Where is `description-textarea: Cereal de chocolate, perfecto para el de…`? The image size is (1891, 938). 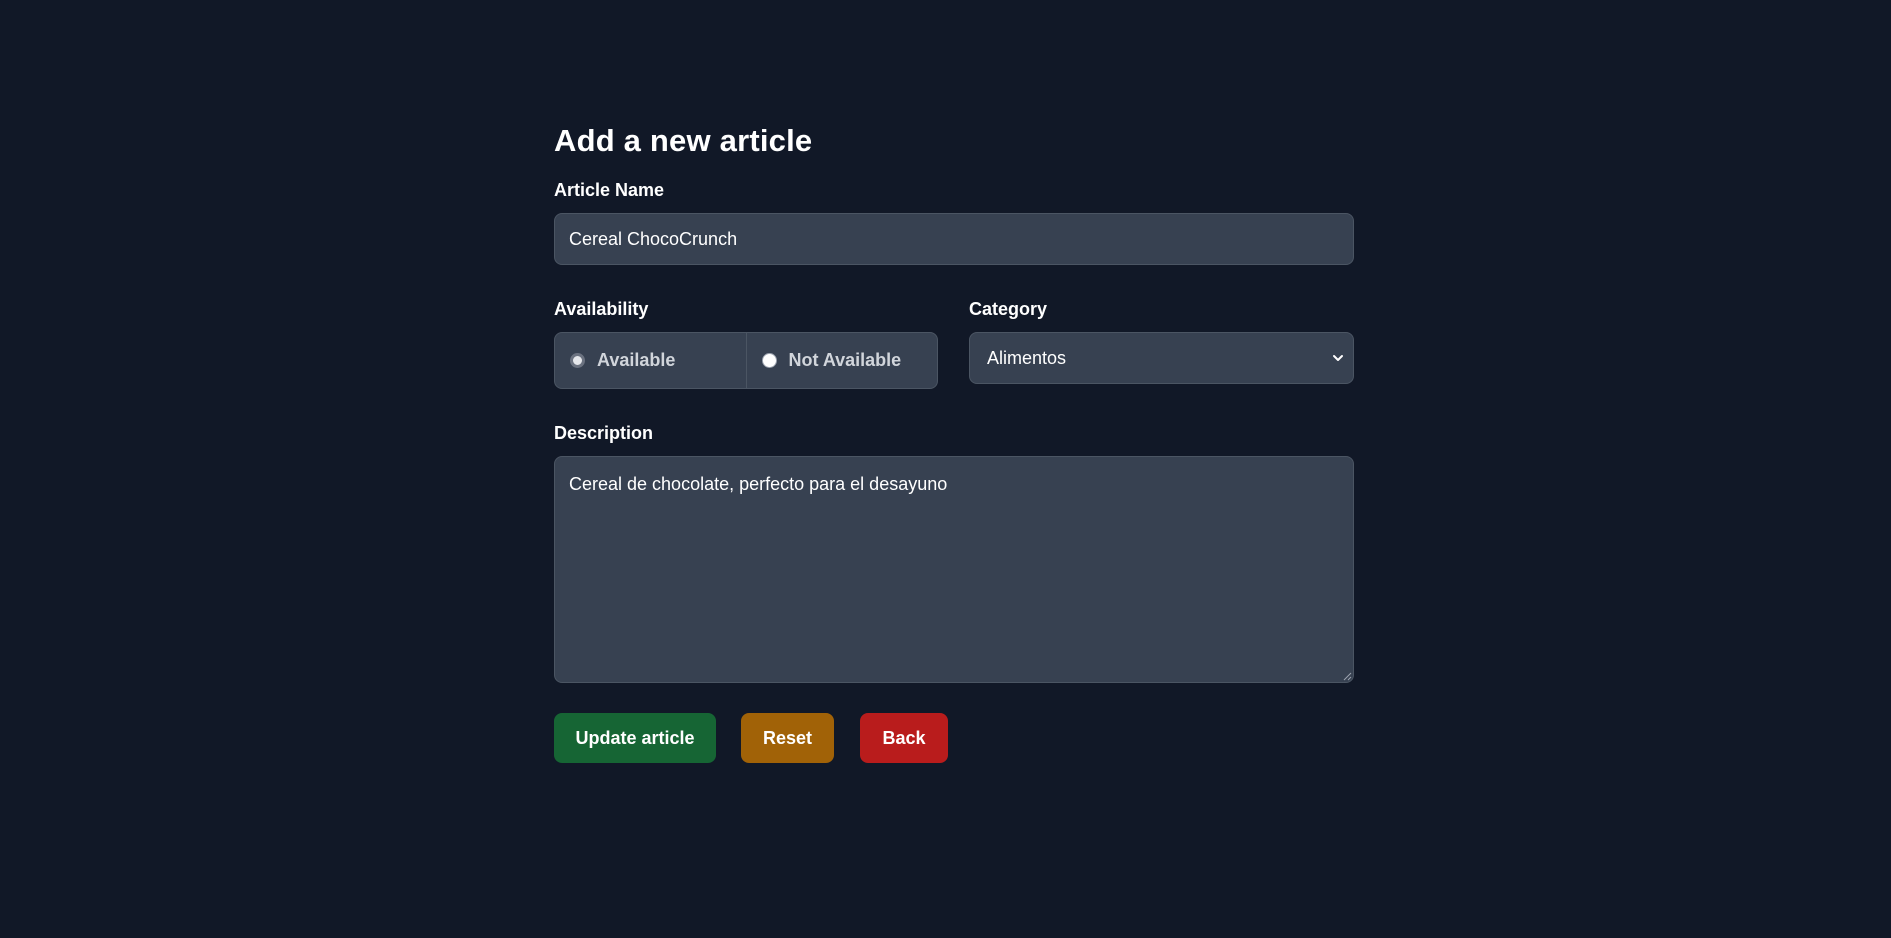
description-textarea: Cereal de chocolate, perfecto para el de… is located at coordinates (954, 569).